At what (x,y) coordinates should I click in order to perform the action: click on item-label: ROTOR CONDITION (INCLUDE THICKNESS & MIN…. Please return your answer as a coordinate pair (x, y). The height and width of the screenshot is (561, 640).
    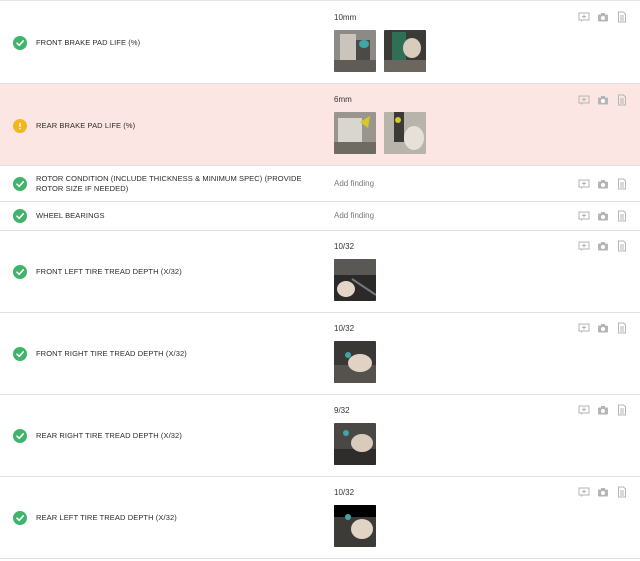
    Looking at the image, I should click on (169, 183).